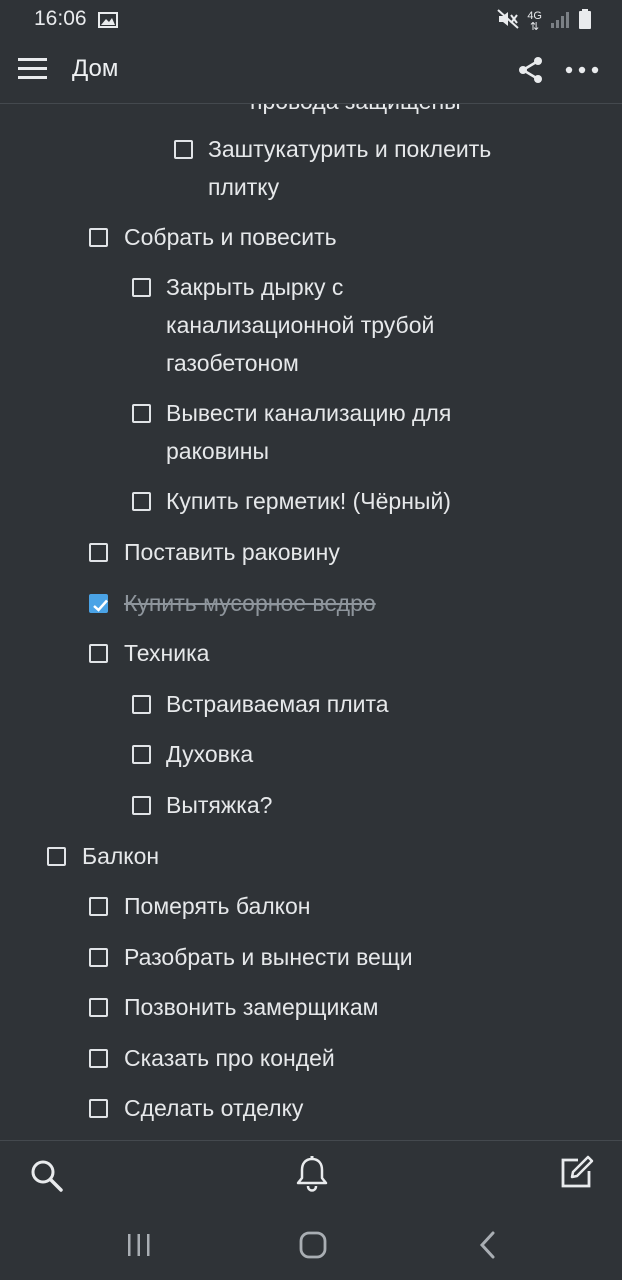 This screenshot has height=1280, width=622. What do you see at coordinates (95, 68) in the screenshot?
I see `page-title: Дом` at bounding box center [95, 68].